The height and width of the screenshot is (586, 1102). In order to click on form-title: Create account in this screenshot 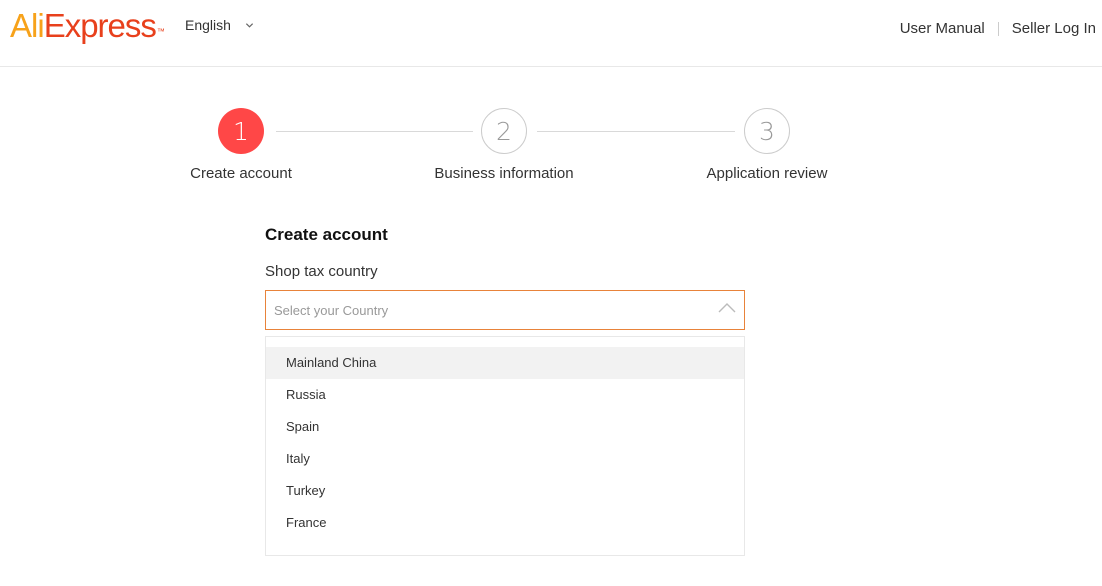, I will do `click(326, 234)`.